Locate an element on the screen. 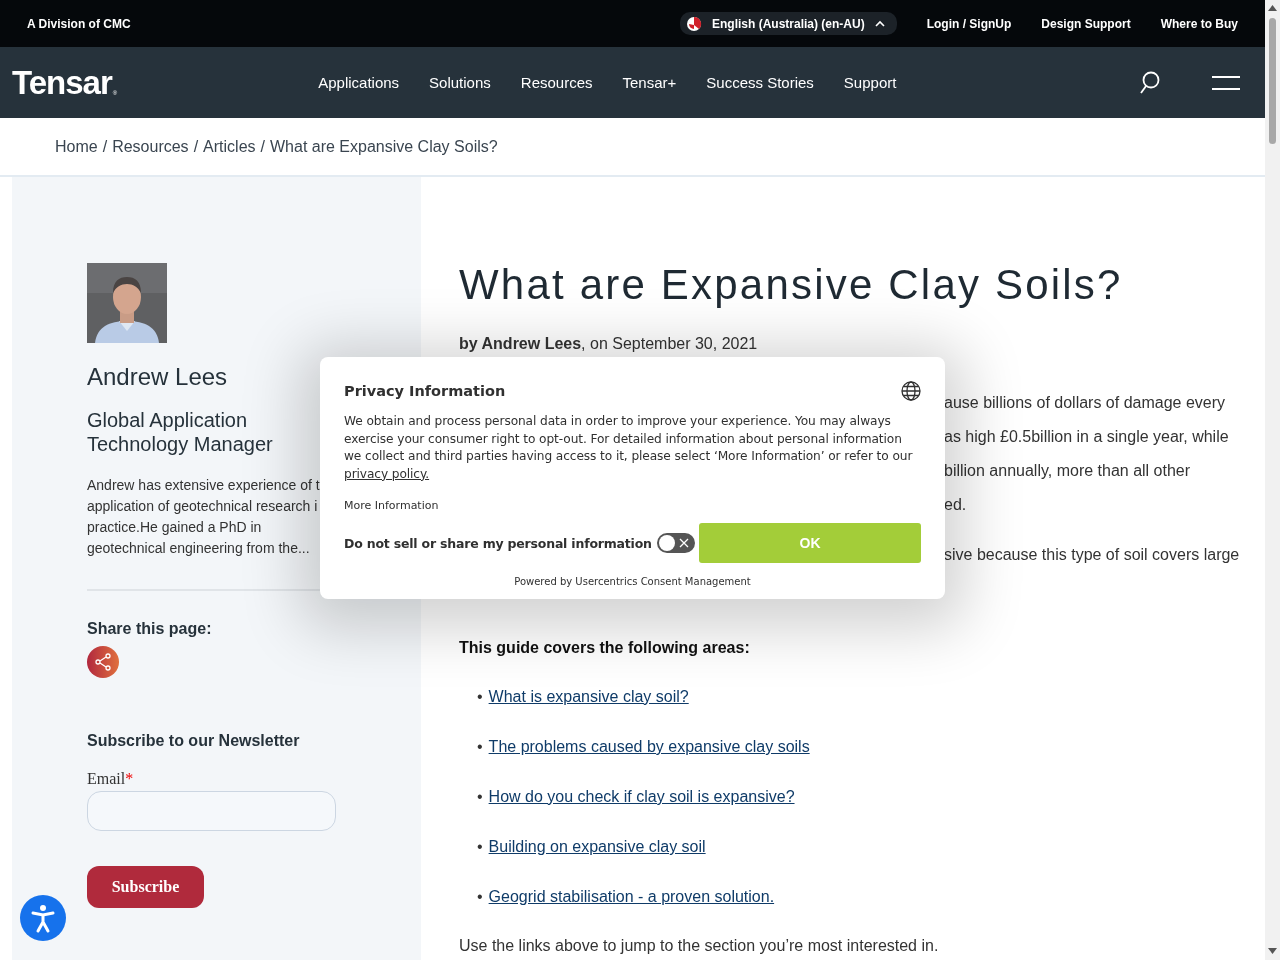 The width and height of the screenshot is (1280, 960). breadcrumb-link: Resources is located at coordinates (150, 146).